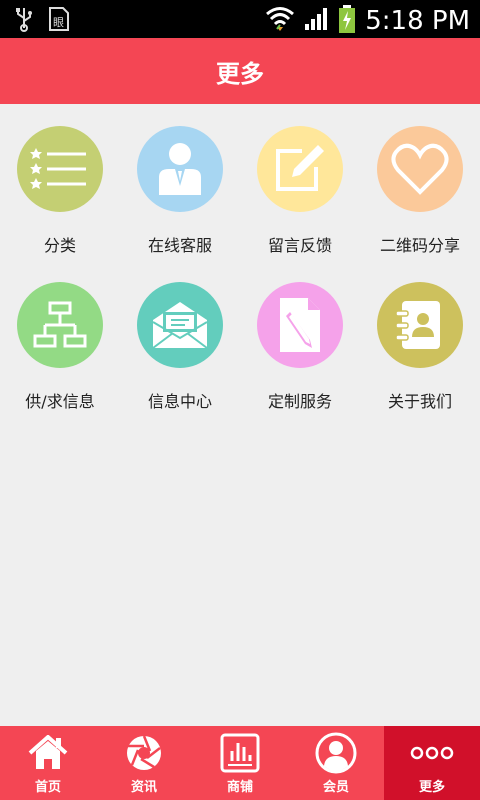 The width and height of the screenshot is (480, 800). I want to click on customer-service-icon, so click(180, 169).